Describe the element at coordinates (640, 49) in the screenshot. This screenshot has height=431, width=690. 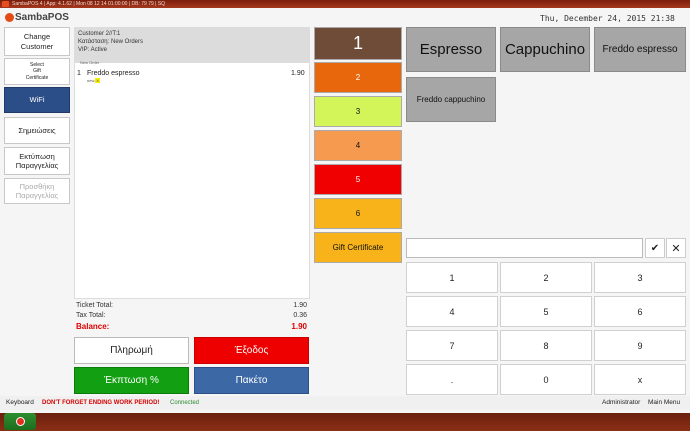
I see `product-freddo-espresso-button: Freddo espresso` at that location.